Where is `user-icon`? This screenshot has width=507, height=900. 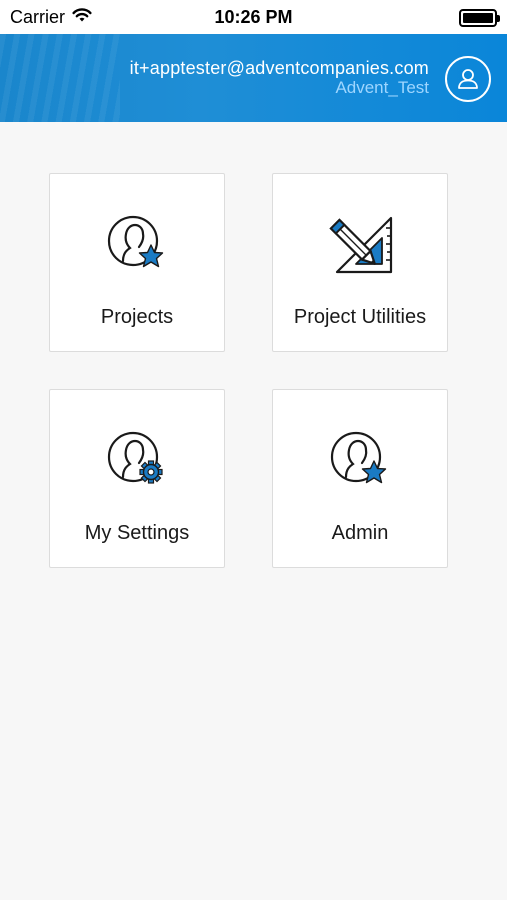 user-icon is located at coordinates (468, 79).